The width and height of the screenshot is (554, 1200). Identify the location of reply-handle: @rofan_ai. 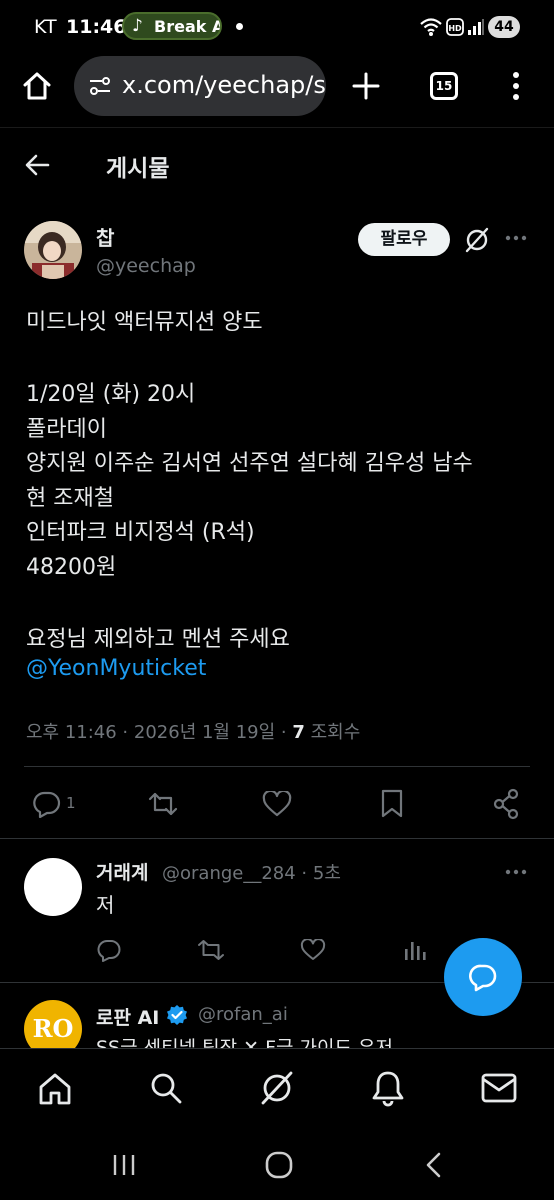
(243, 1014).